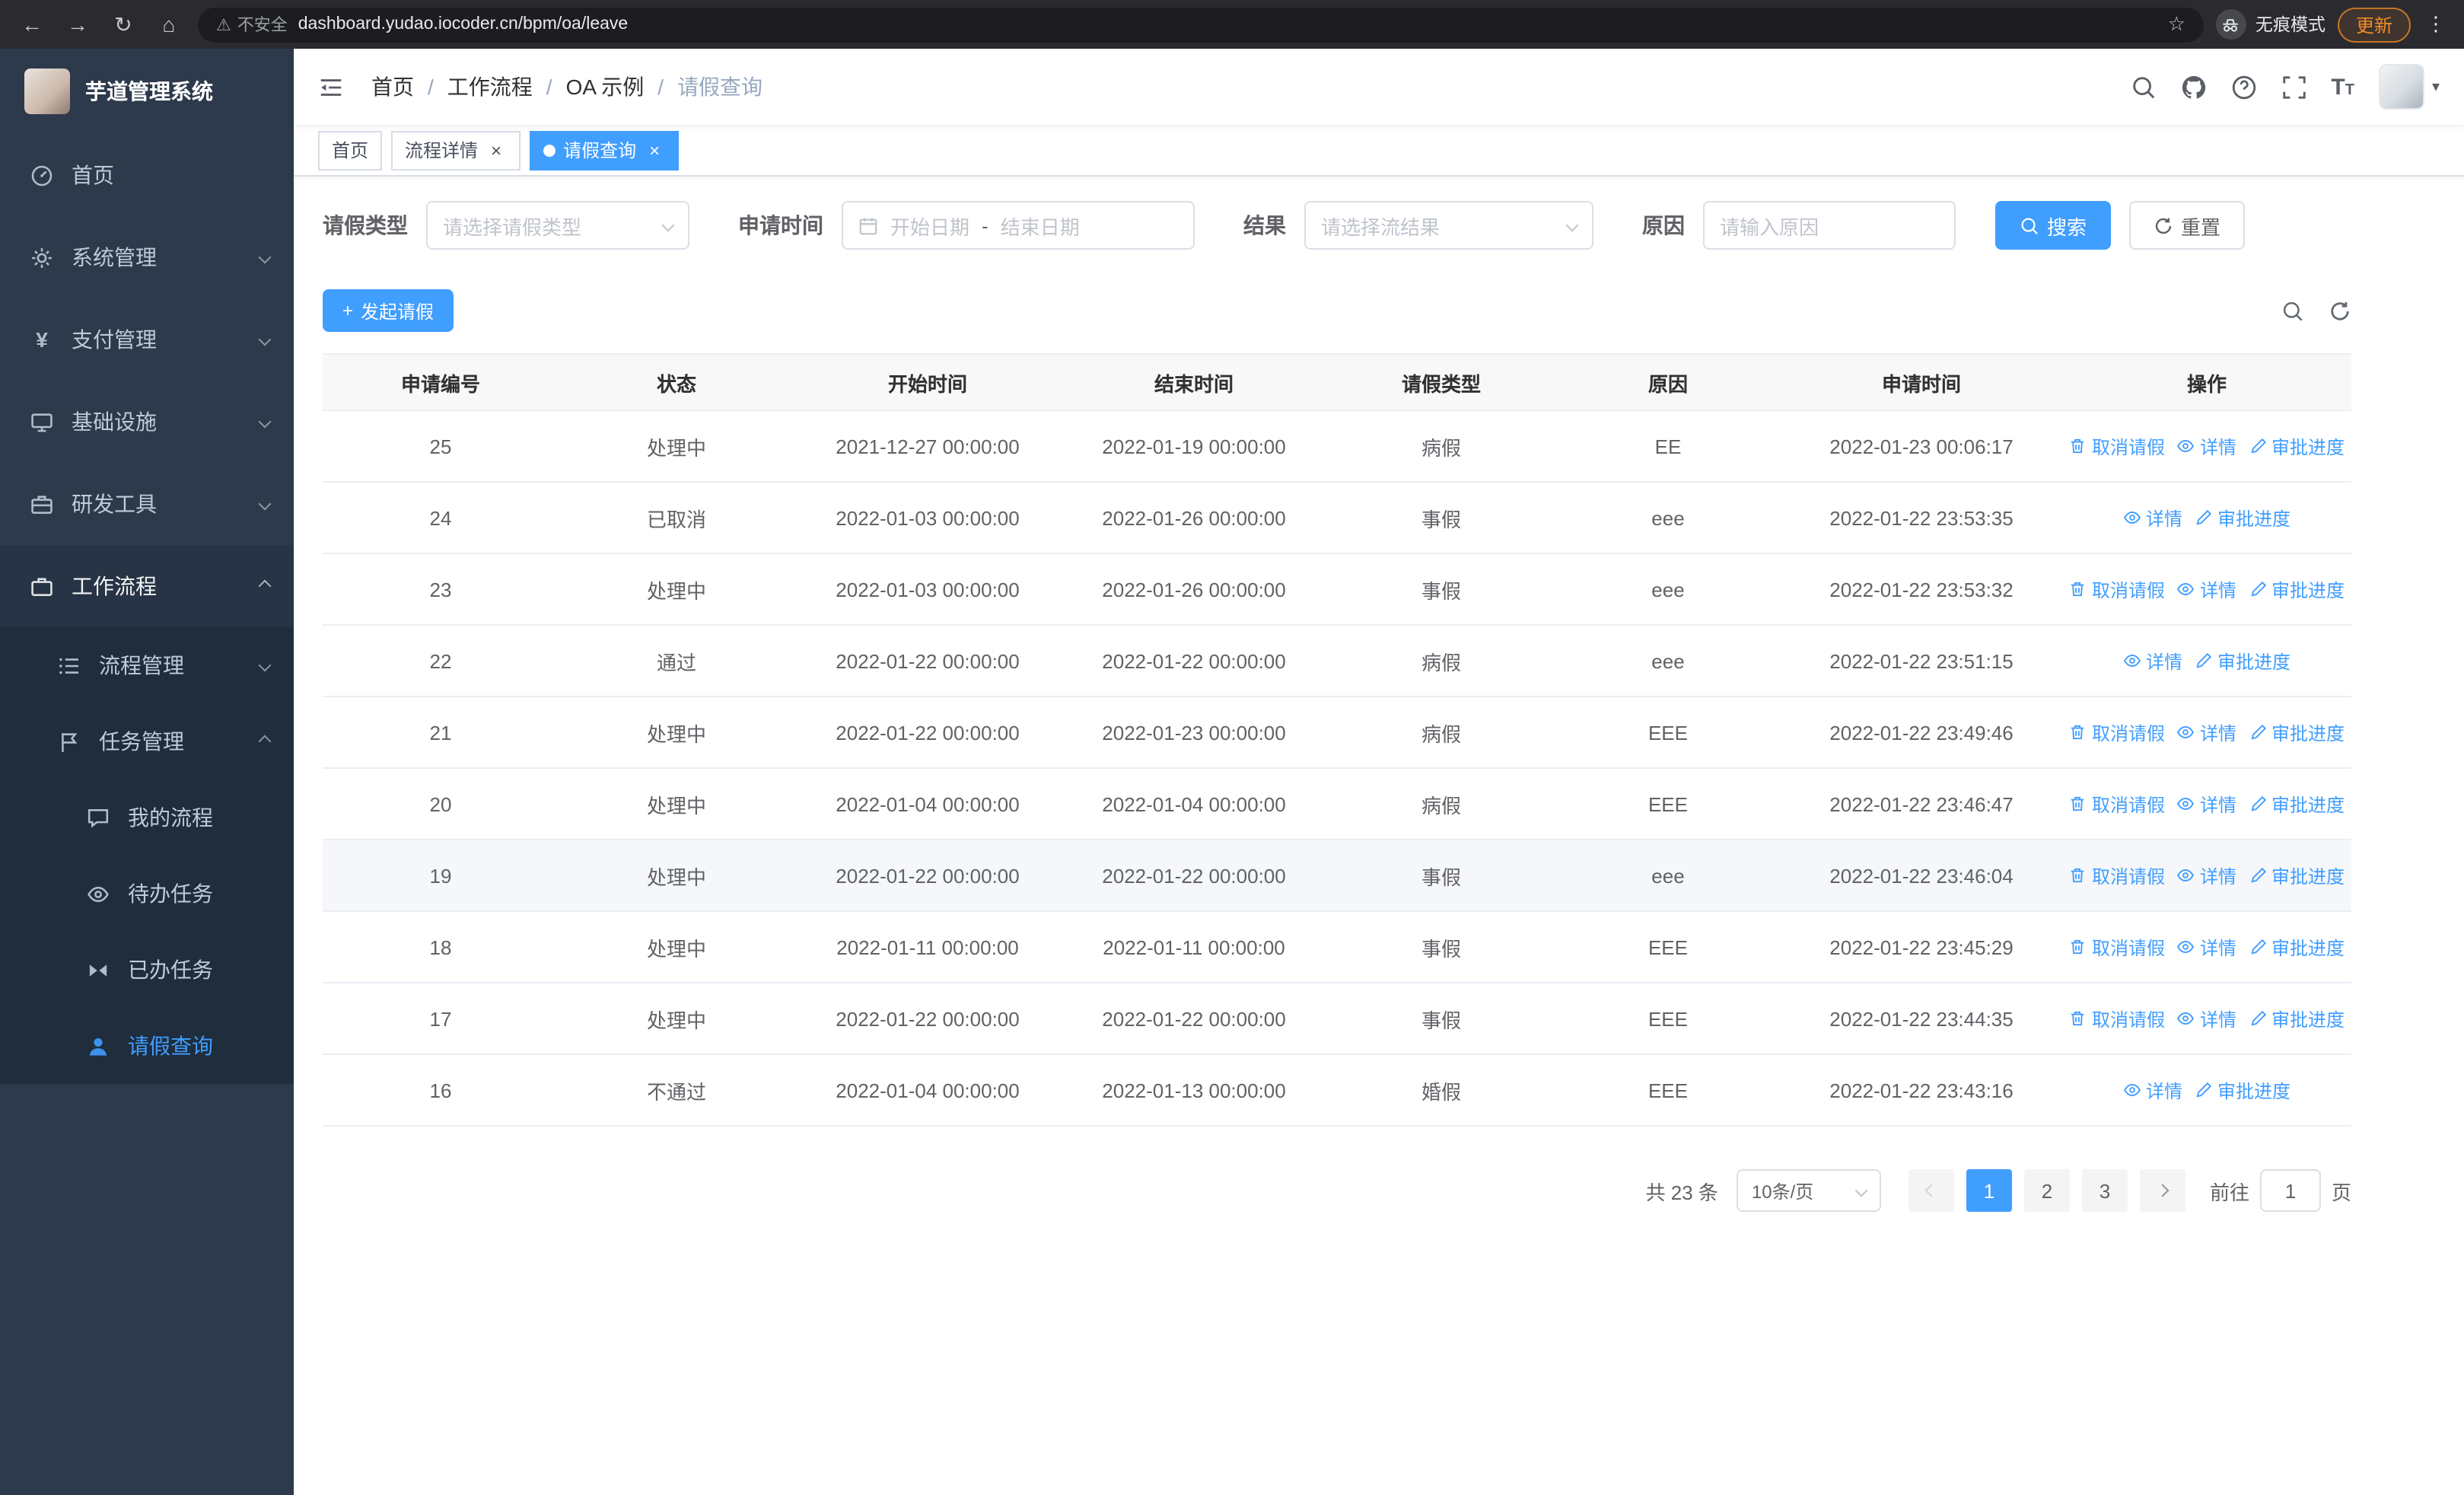  Describe the element at coordinates (2201, 226) in the screenshot. I see `reset-button-label: 重置` at that location.